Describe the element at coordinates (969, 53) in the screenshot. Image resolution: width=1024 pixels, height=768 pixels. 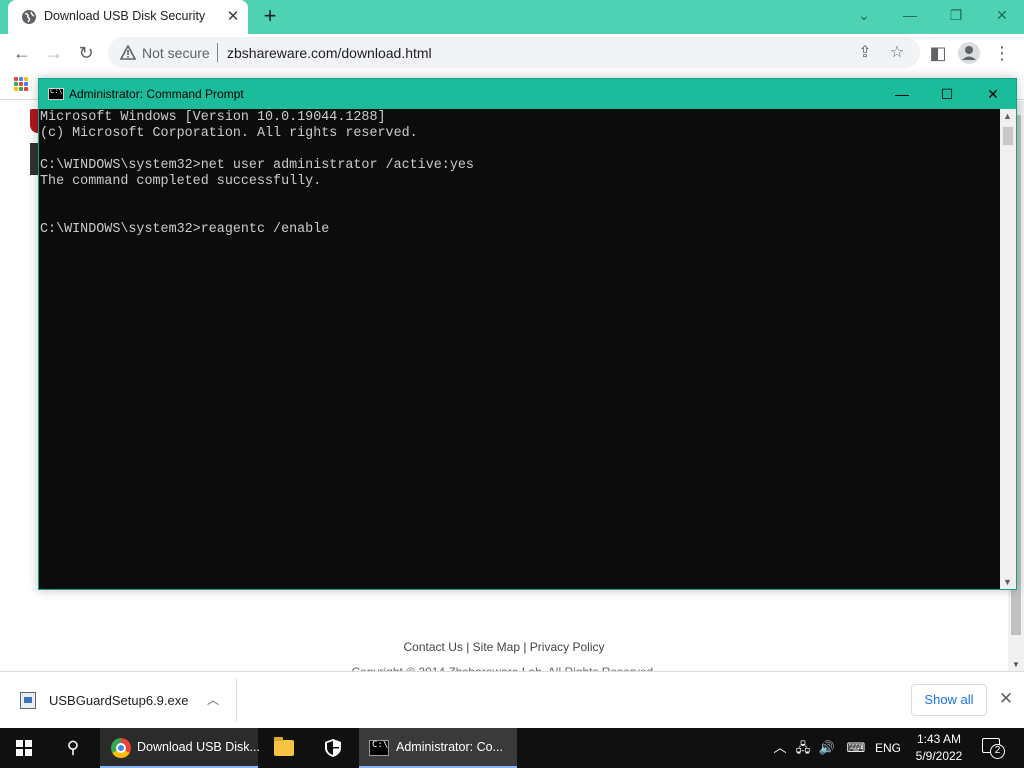
I see `profile-avatar-icon` at that location.